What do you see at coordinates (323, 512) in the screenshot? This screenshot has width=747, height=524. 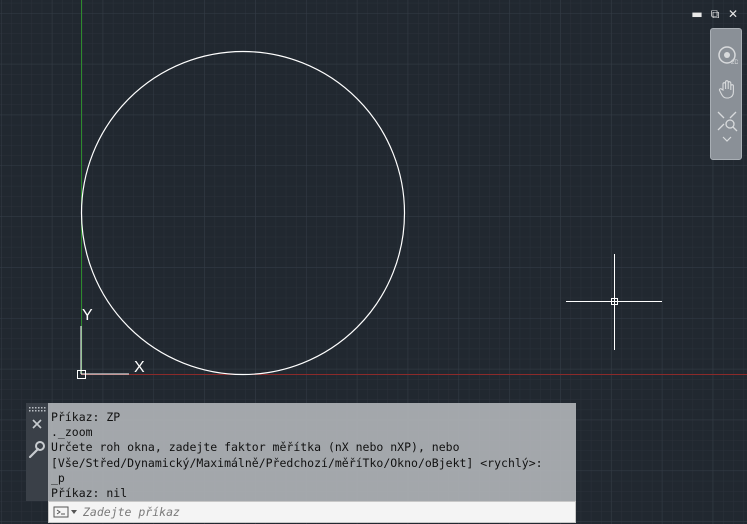 I see `command-input` at bounding box center [323, 512].